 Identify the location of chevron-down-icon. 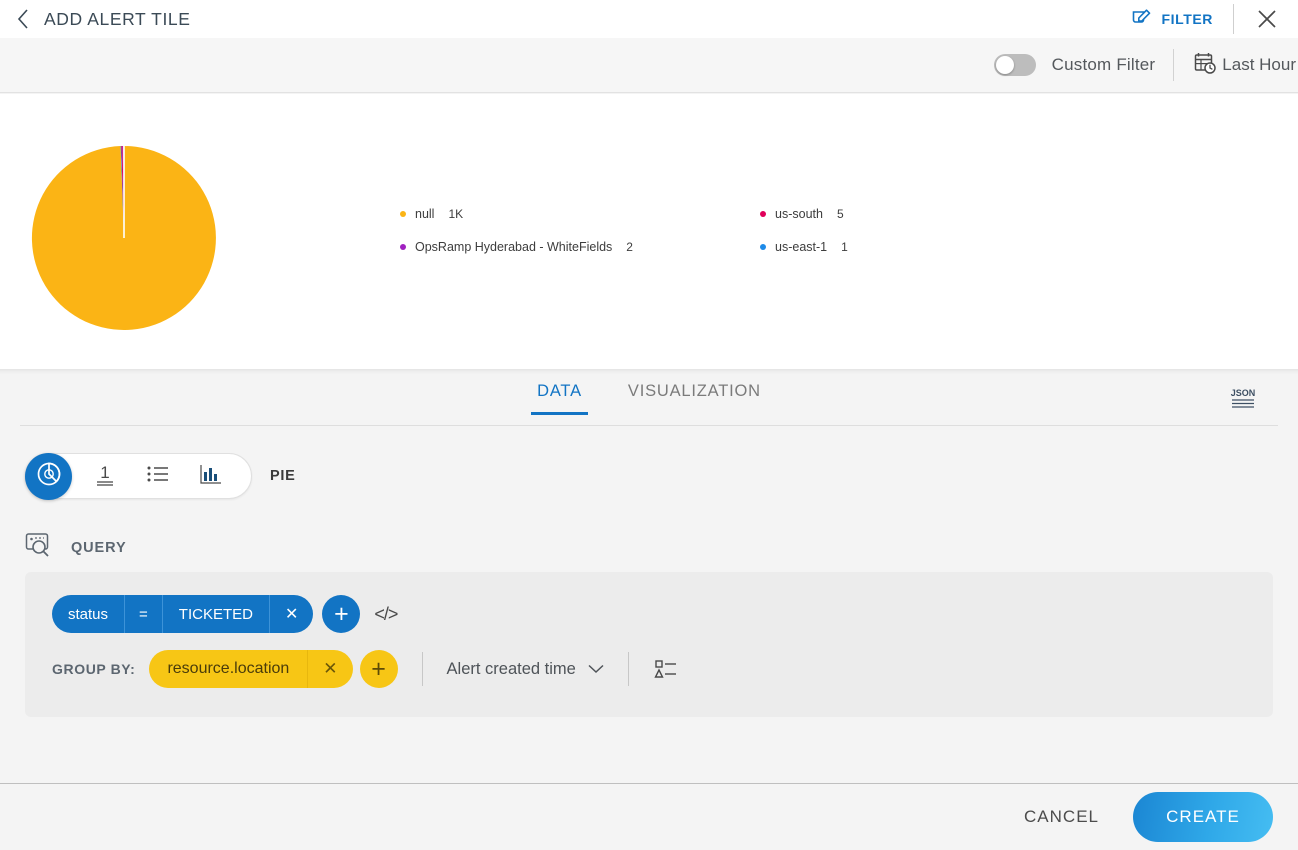
(596, 669).